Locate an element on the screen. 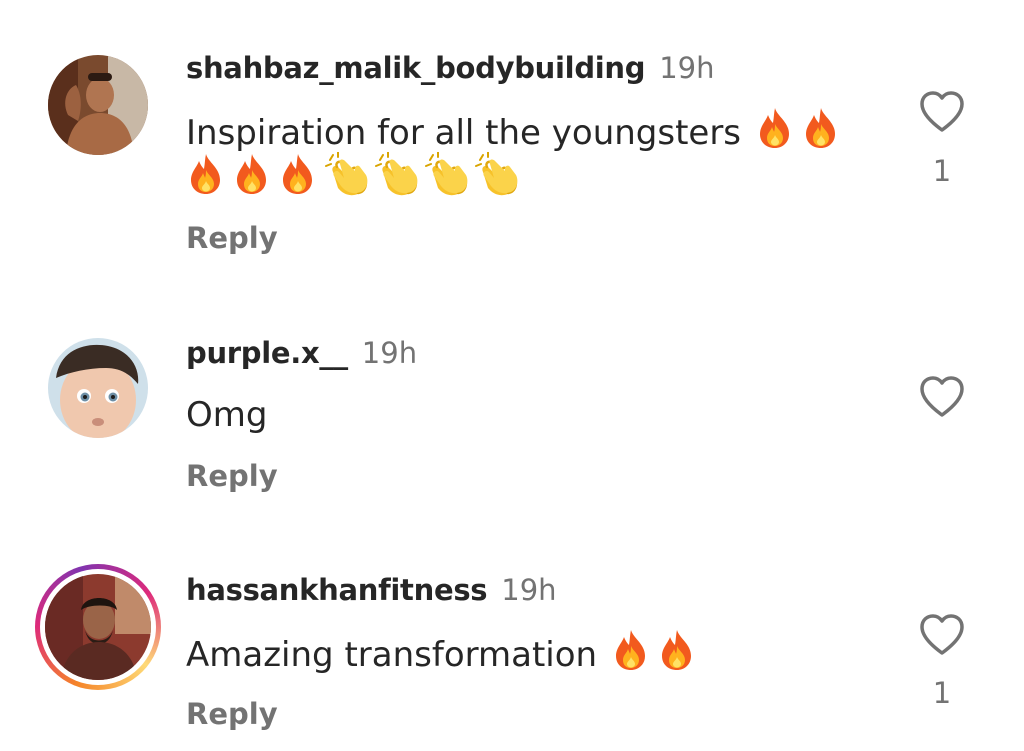 This screenshot has height=751, width=1024. comment-text-block: Amazing transformation is located at coordinates (441, 653).